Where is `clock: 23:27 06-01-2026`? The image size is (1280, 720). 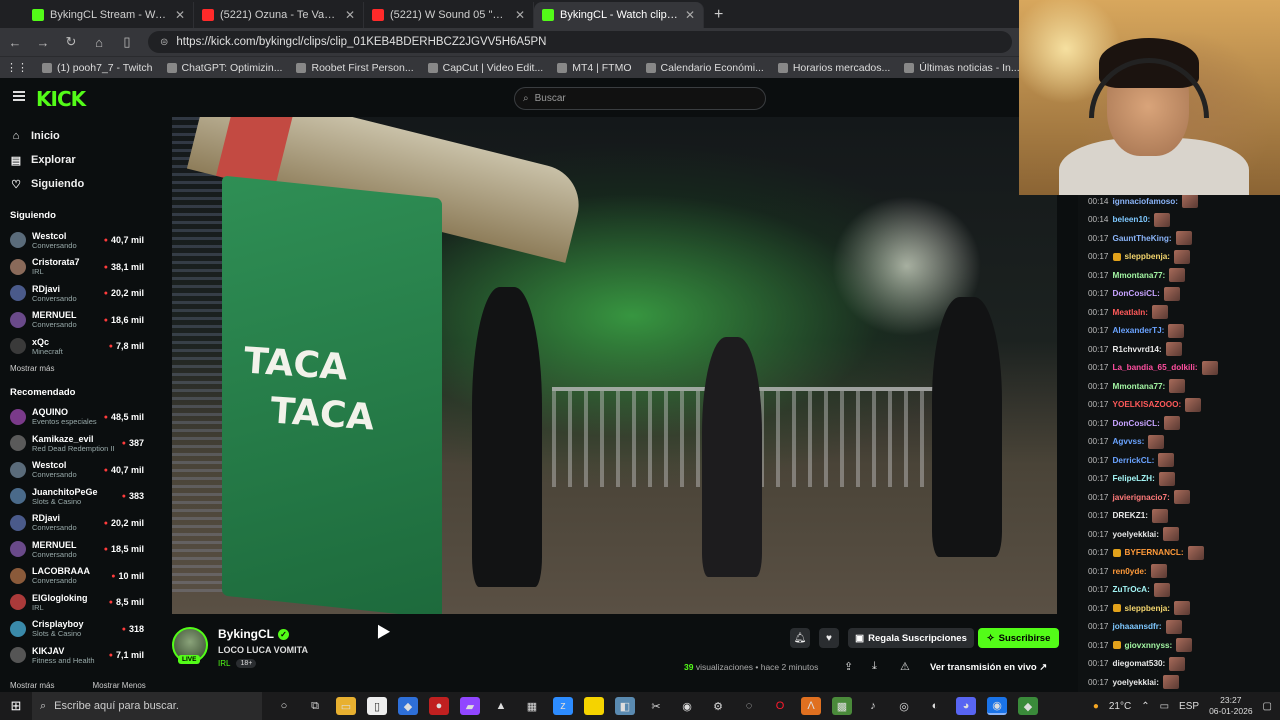
clock: 23:27 06-01-2026 is located at coordinates (1230, 706).